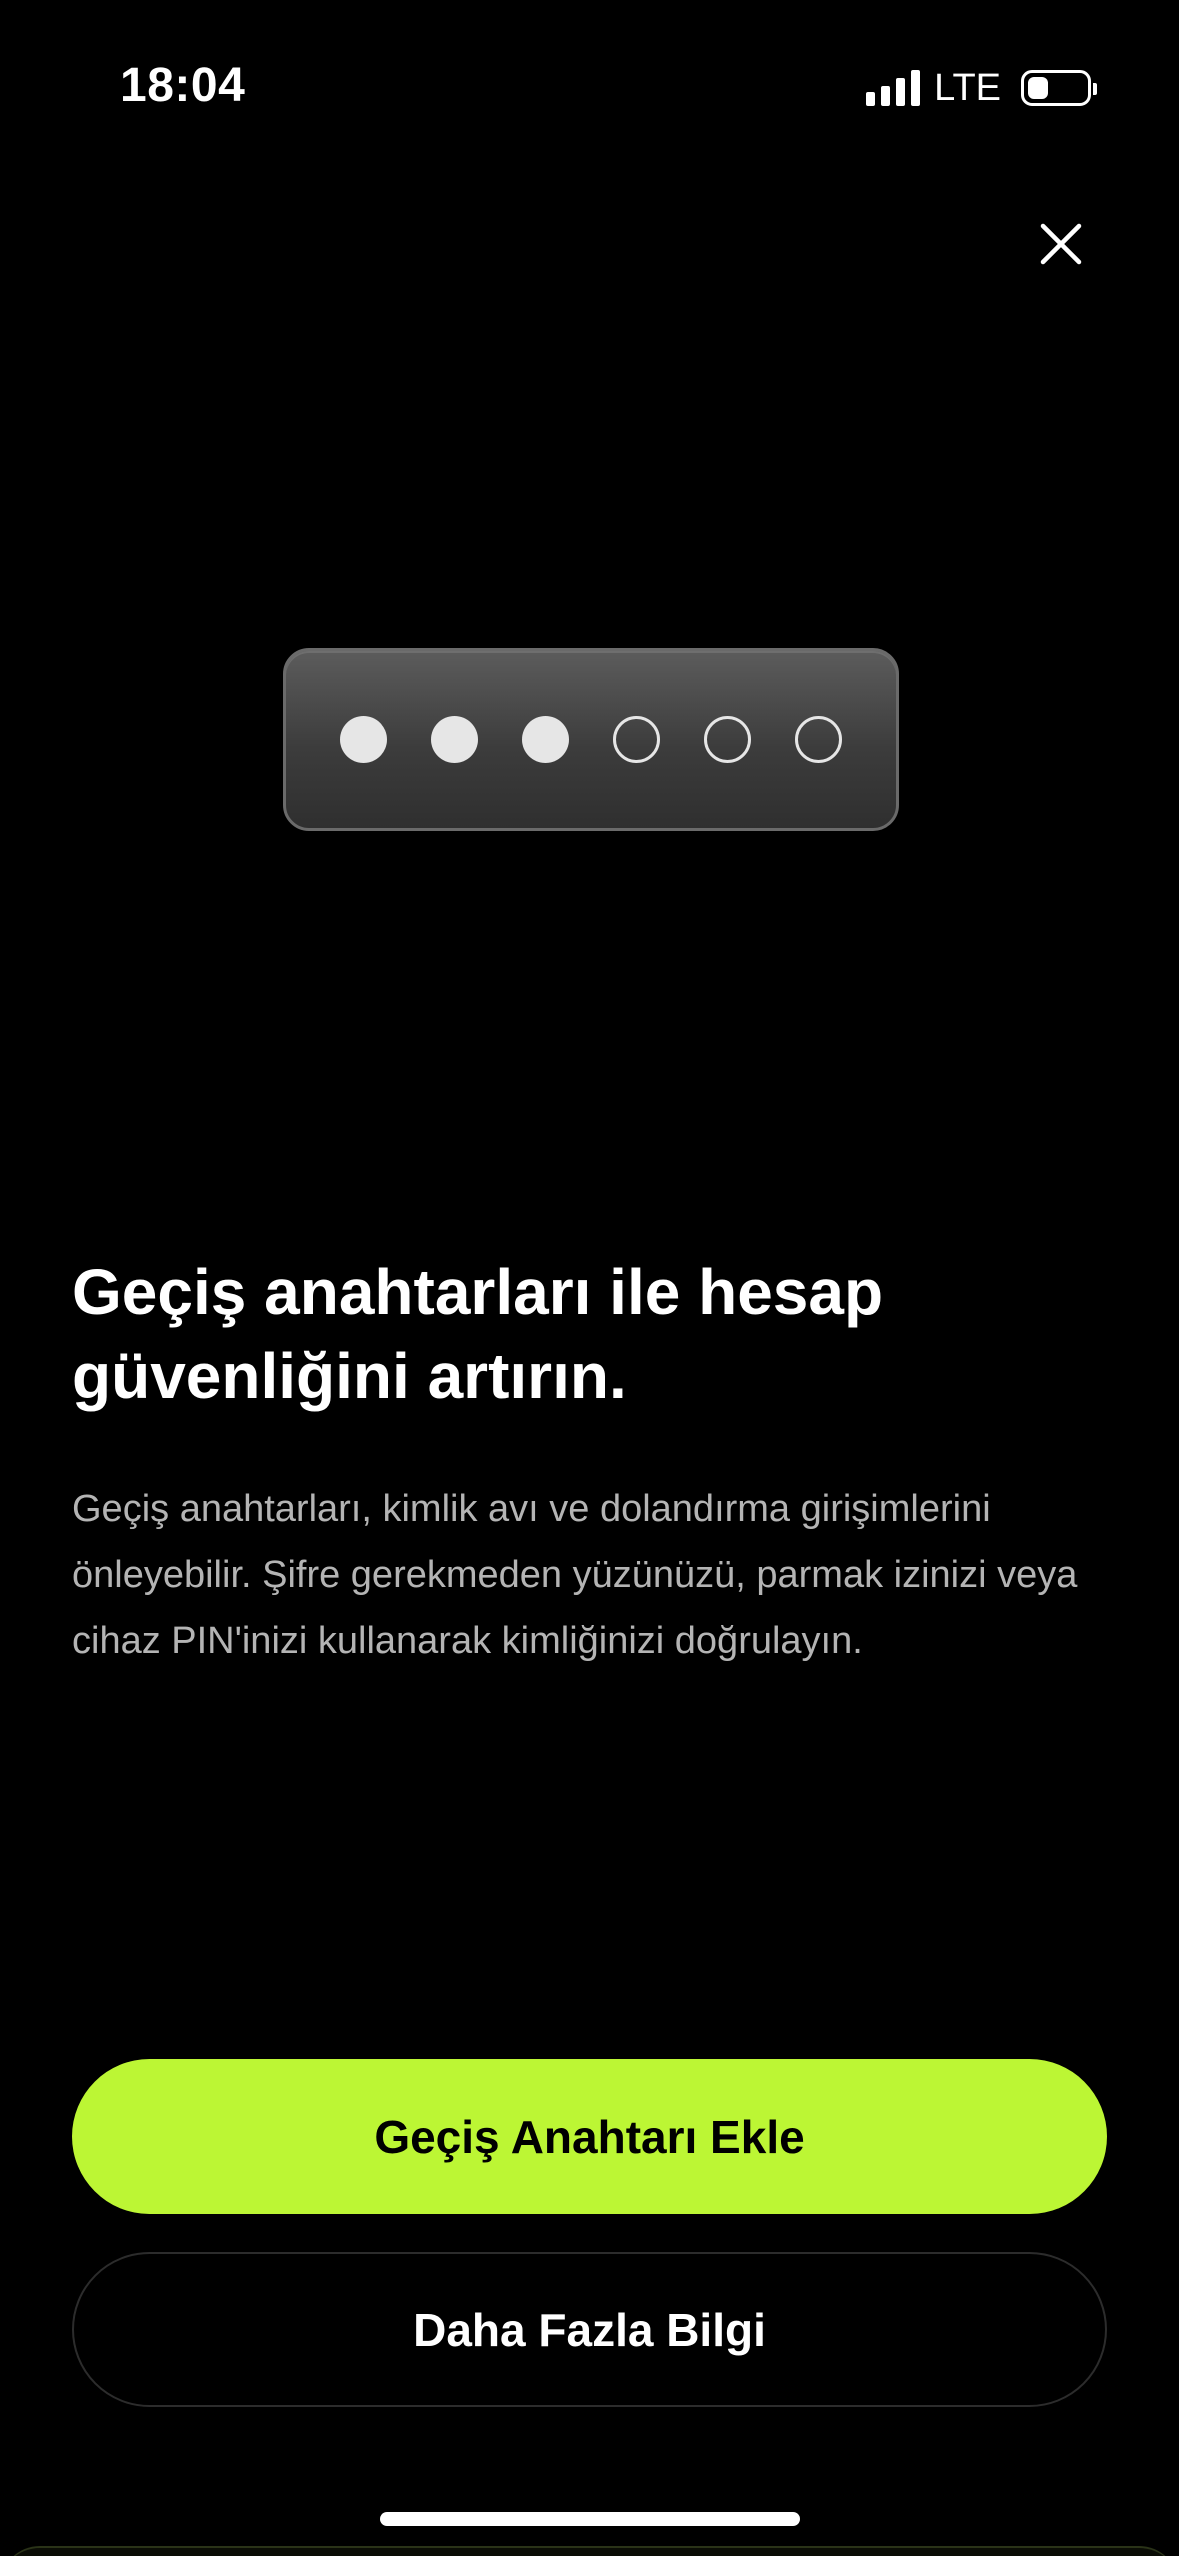 The height and width of the screenshot is (2556, 1179). I want to click on learn-more-button: Daha Fazla Bilgi, so click(589, 2329).